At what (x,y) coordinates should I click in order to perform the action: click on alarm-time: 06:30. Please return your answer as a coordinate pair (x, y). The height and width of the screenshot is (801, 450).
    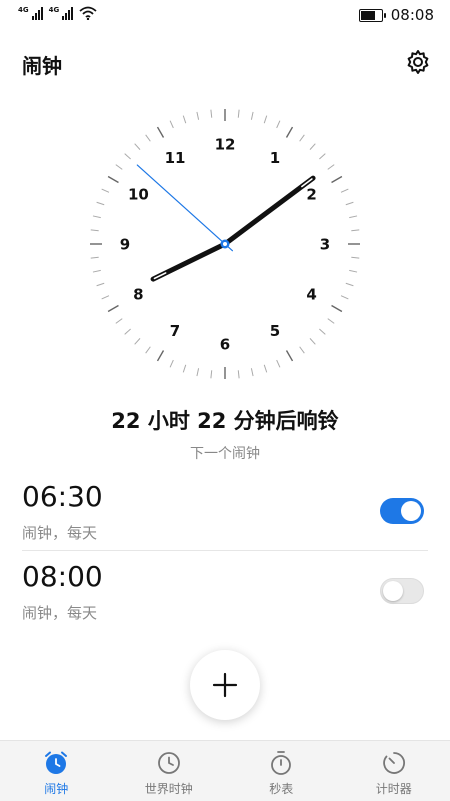
    Looking at the image, I should click on (62, 496).